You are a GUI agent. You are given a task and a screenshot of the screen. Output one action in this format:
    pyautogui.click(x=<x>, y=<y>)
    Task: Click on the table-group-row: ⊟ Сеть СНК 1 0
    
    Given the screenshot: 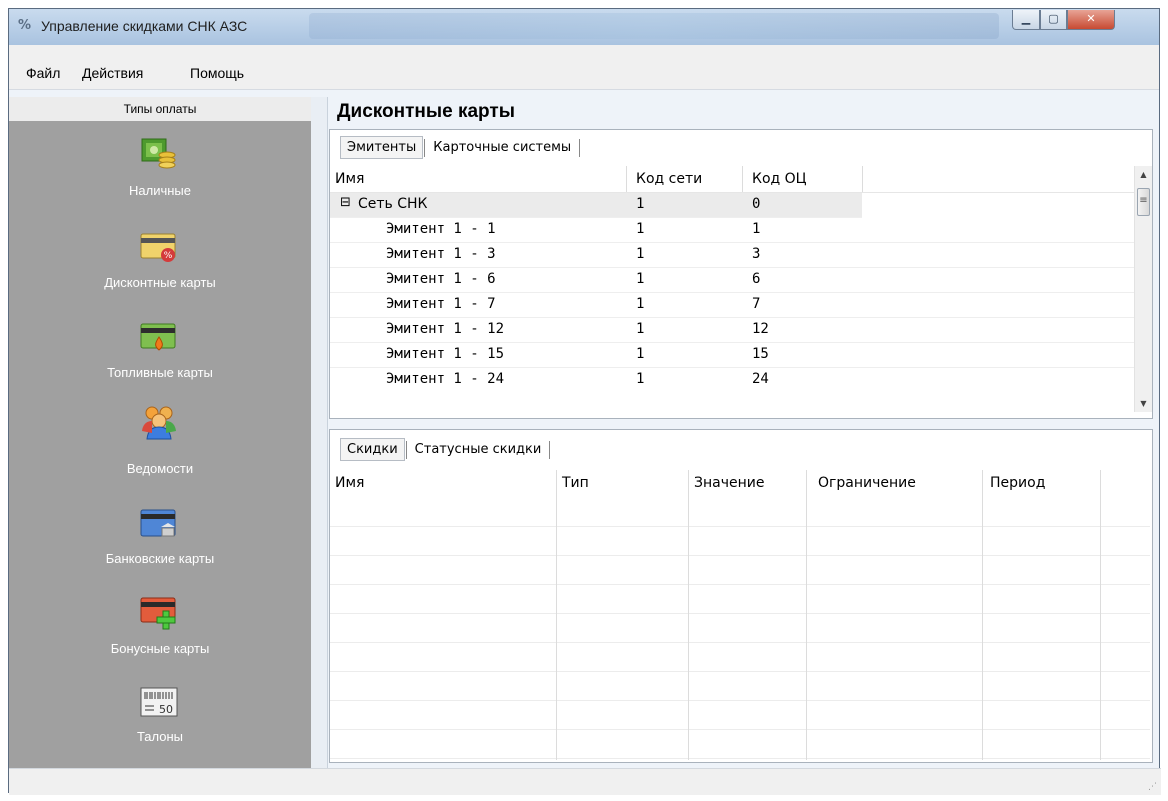 What is the action you would take?
    pyautogui.click(x=596, y=205)
    